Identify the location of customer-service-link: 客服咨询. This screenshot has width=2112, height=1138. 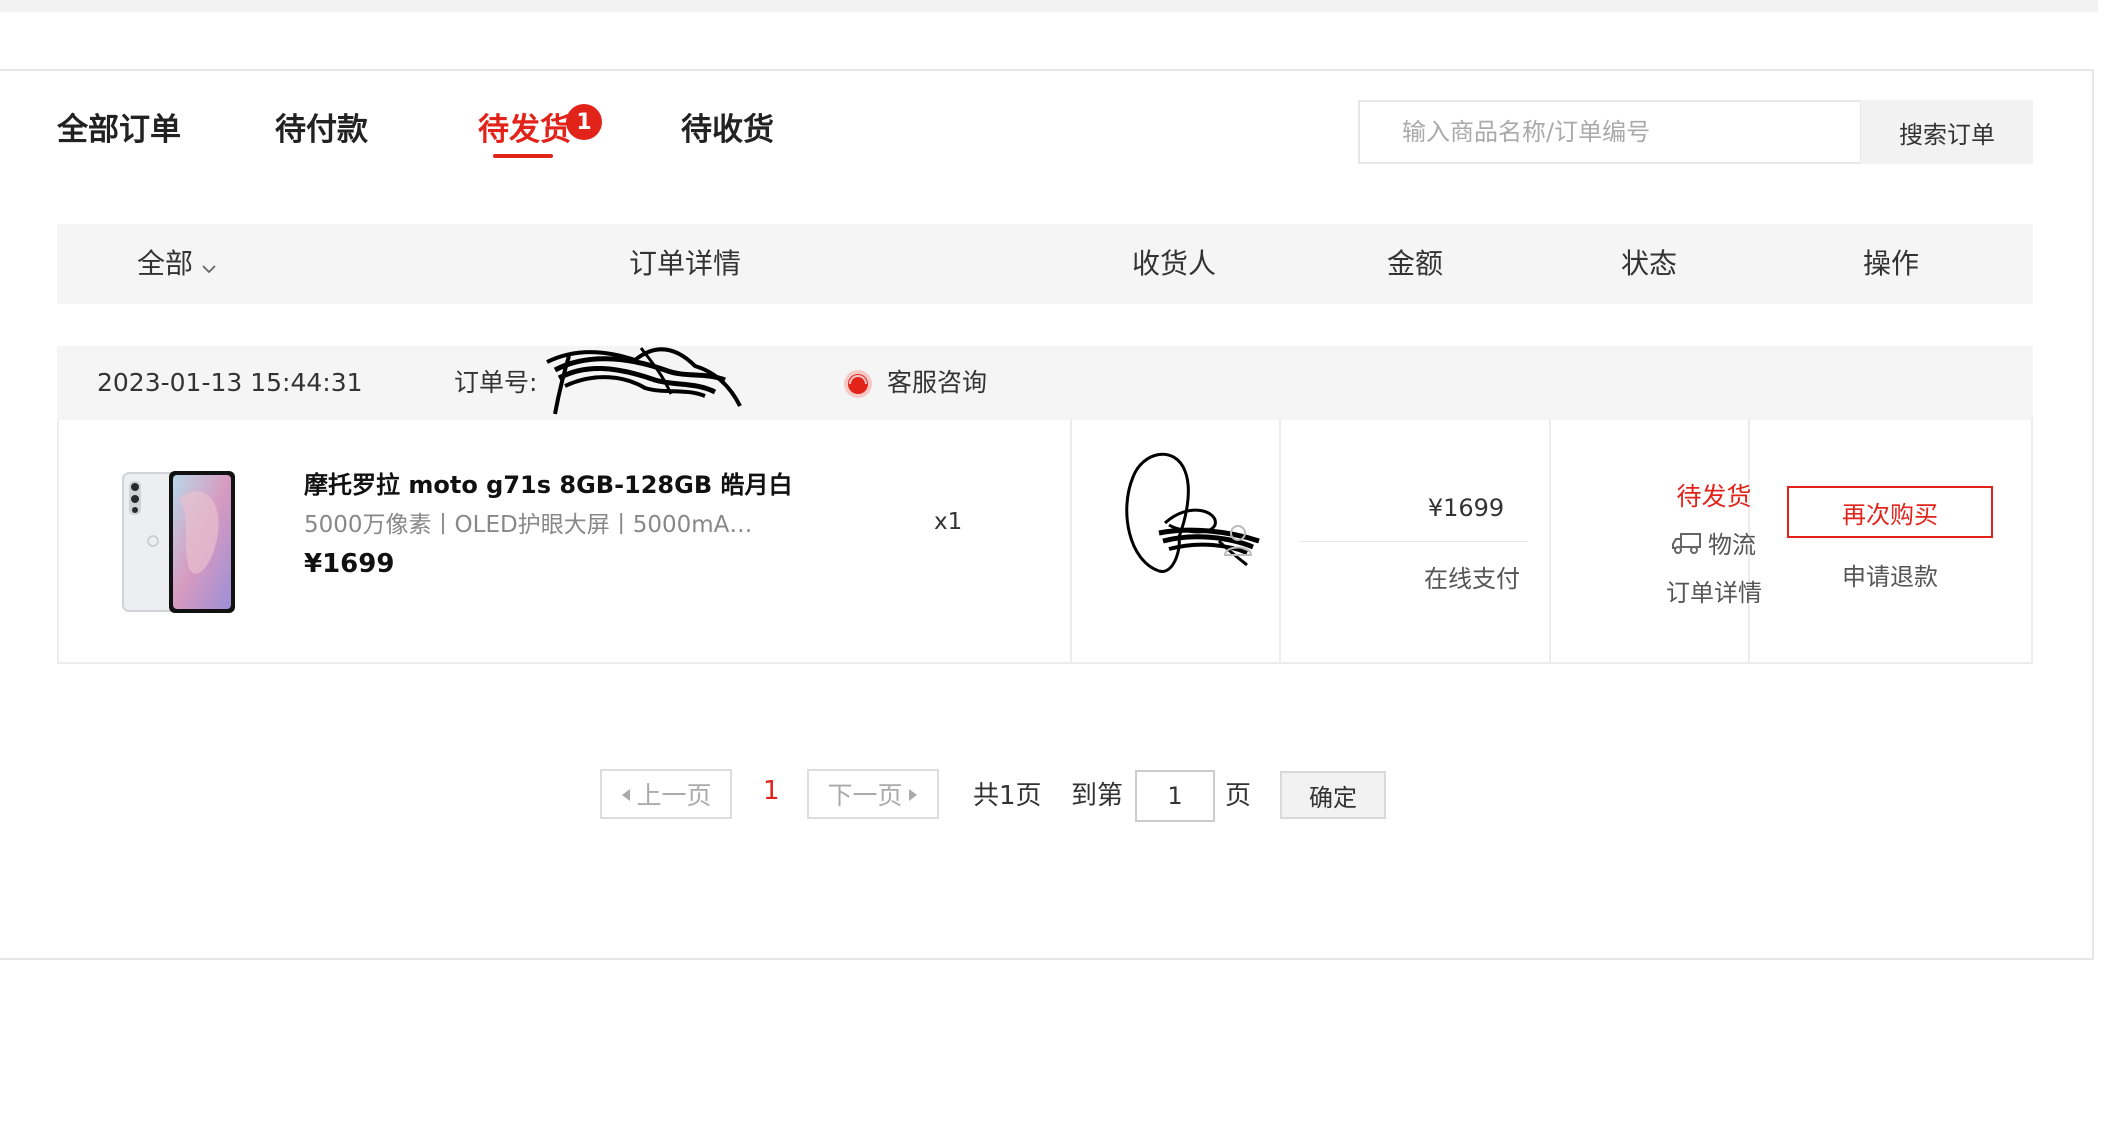
(937, 383).